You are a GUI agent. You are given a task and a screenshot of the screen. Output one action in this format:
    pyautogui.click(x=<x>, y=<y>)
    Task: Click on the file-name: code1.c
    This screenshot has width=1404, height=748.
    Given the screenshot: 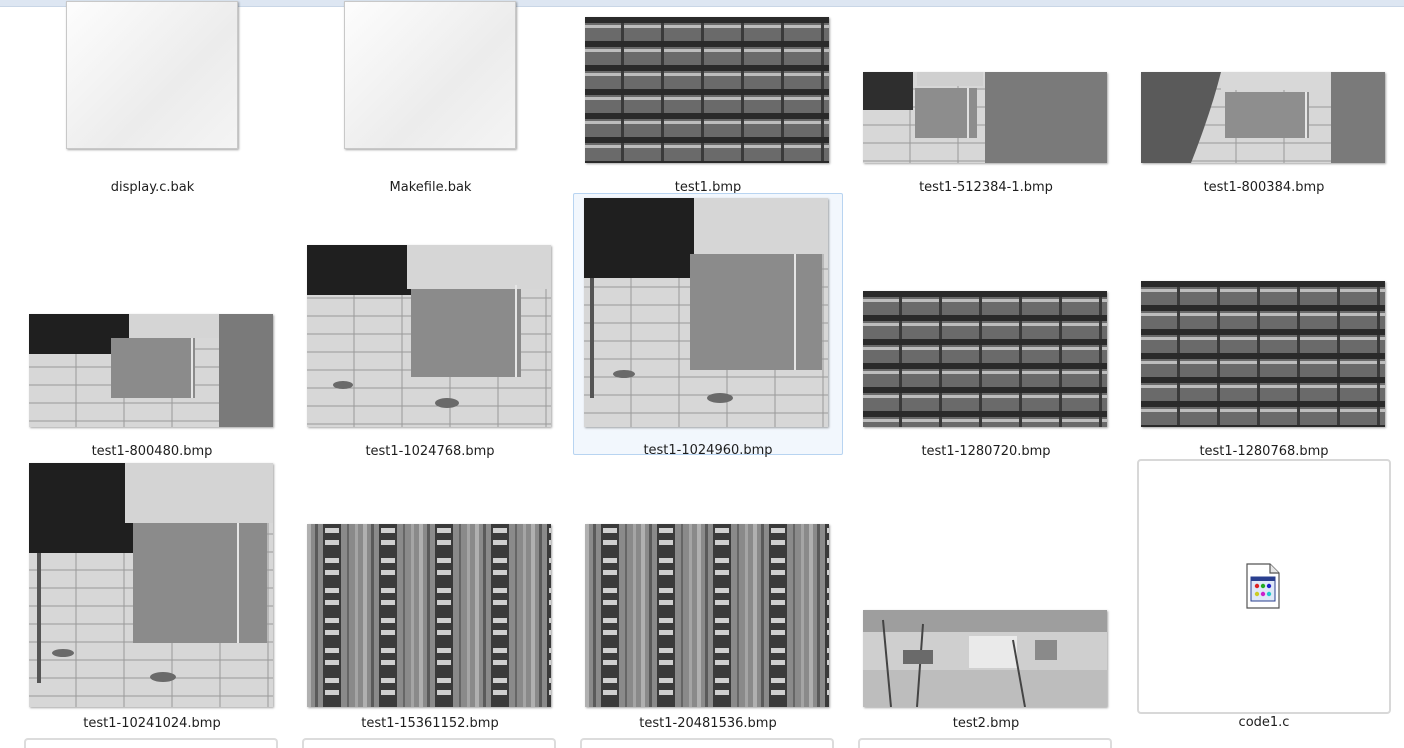 What is the action you would take?
    pyautogui.click(x=1264, y=722)
    